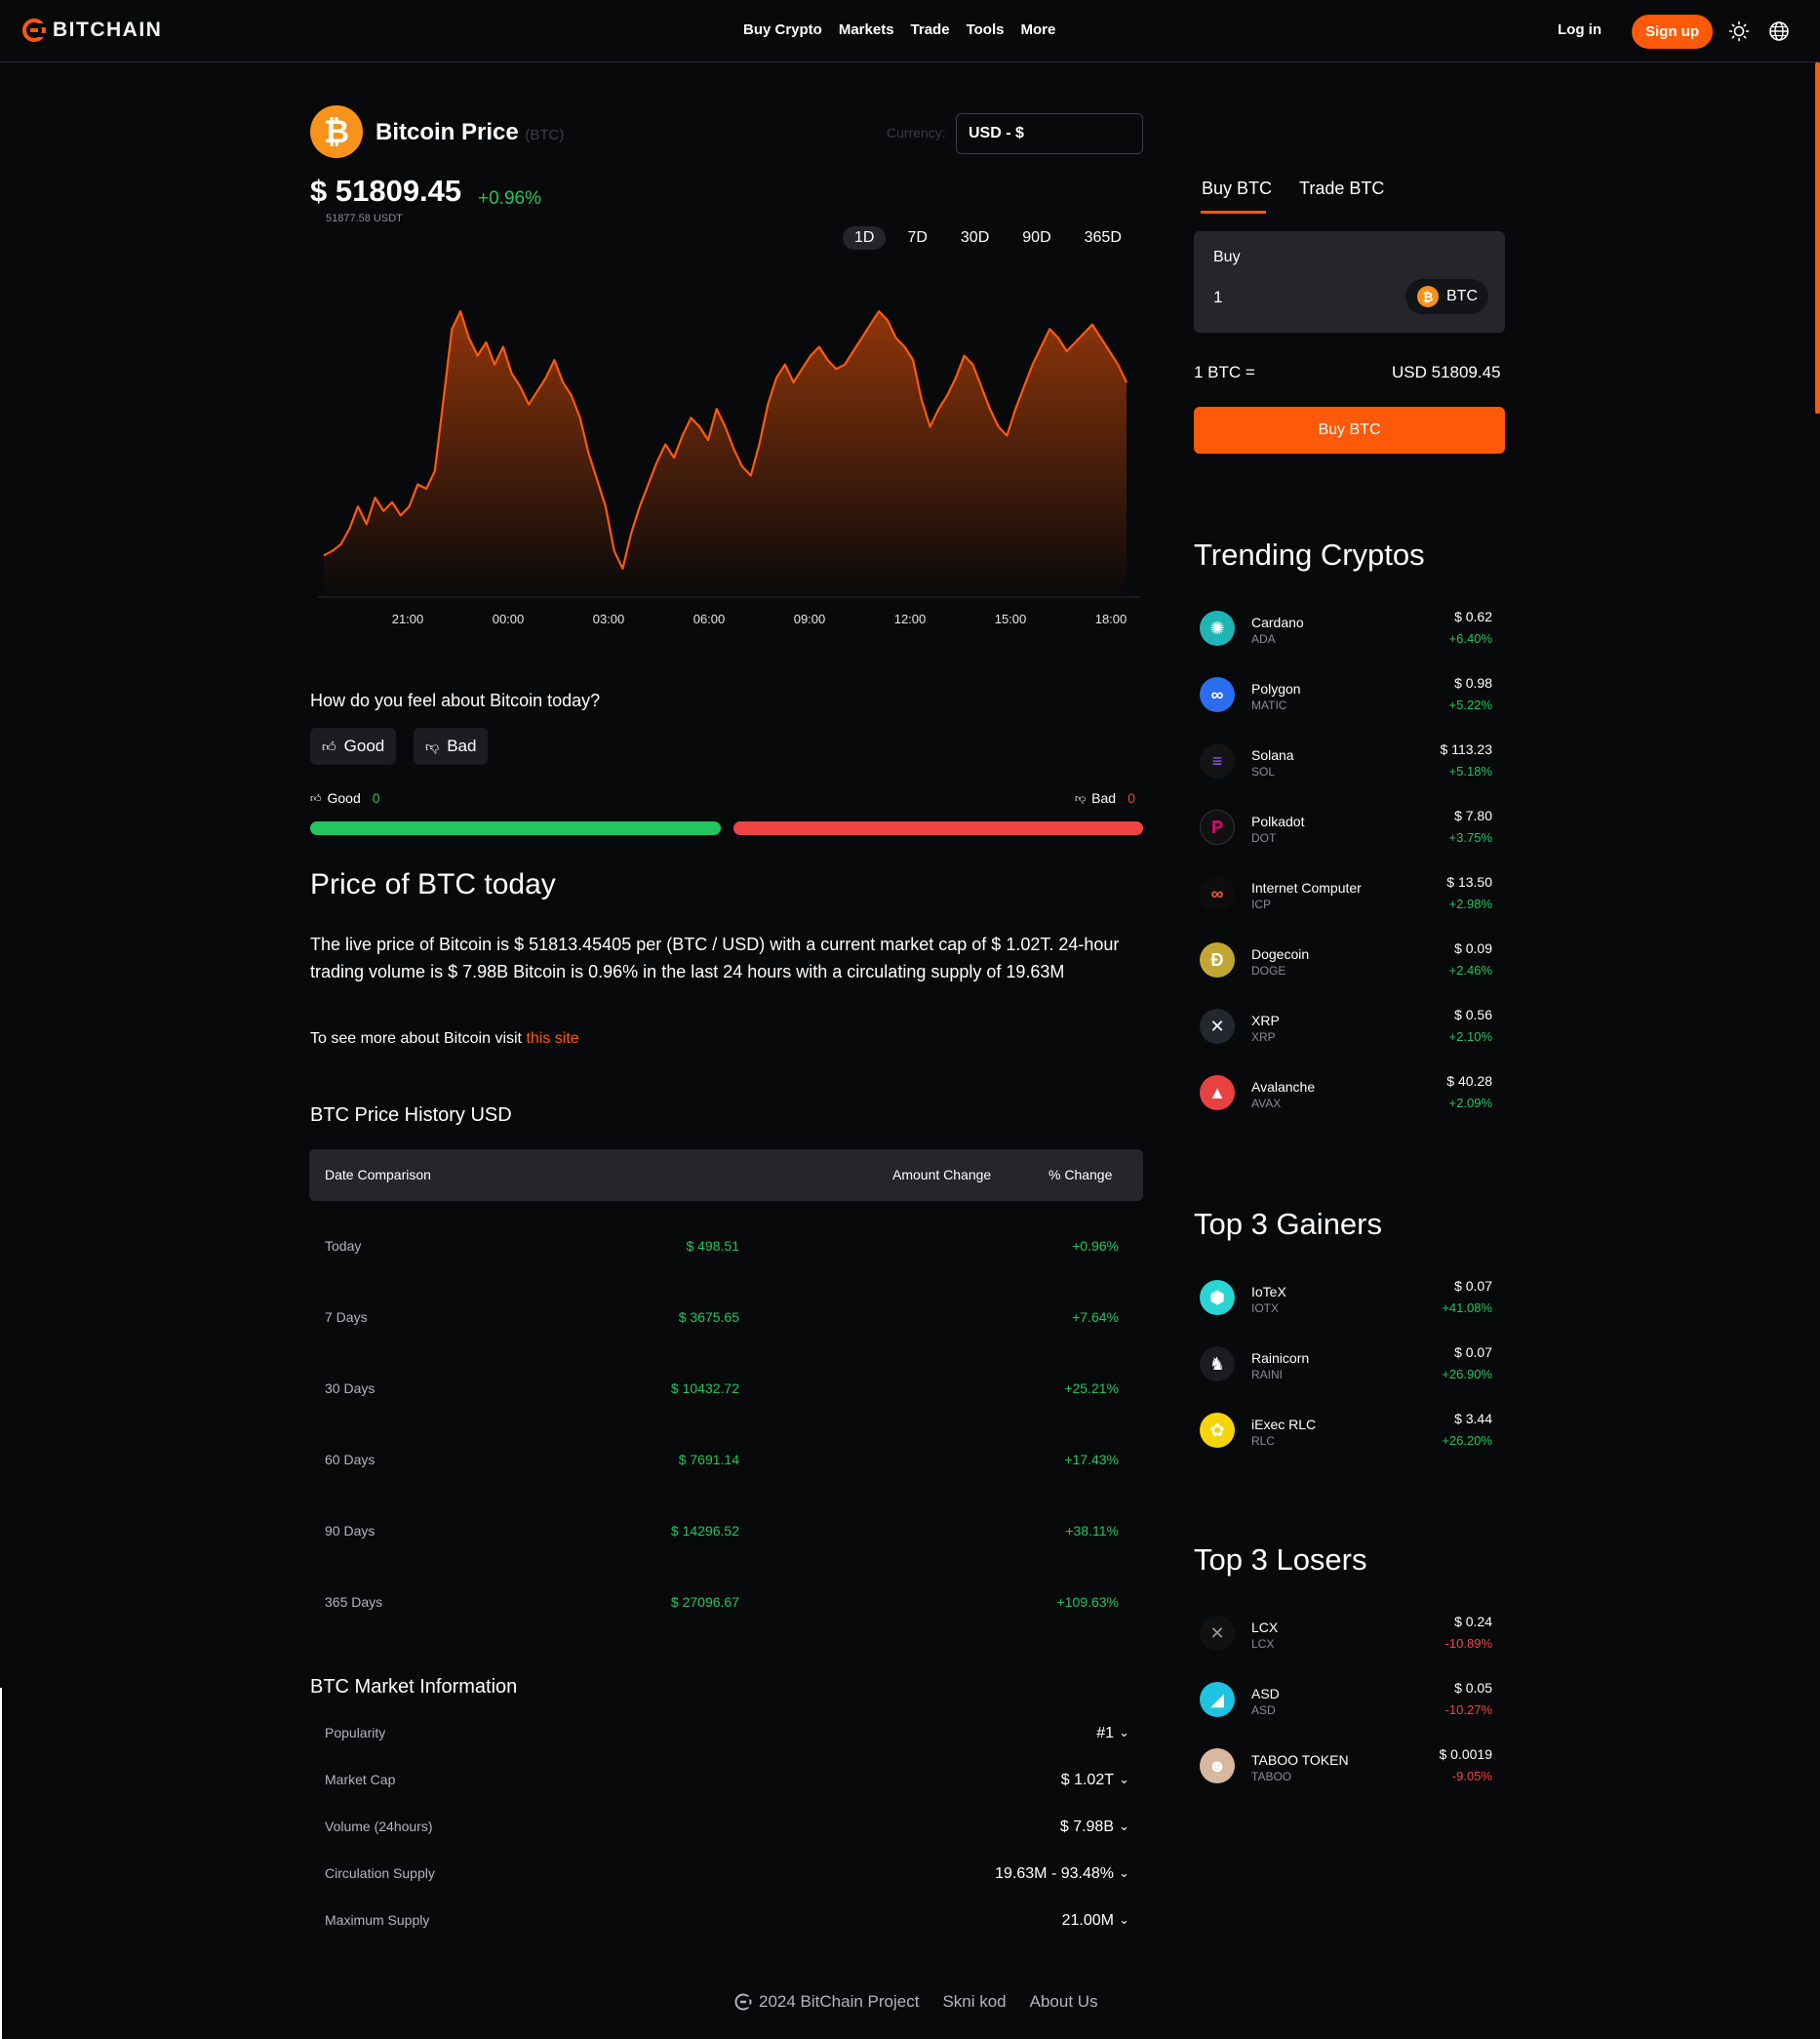  I want to click on market-row: Circulation Supply 19.63M - 93.48% ⌄, so click(726, 1880).